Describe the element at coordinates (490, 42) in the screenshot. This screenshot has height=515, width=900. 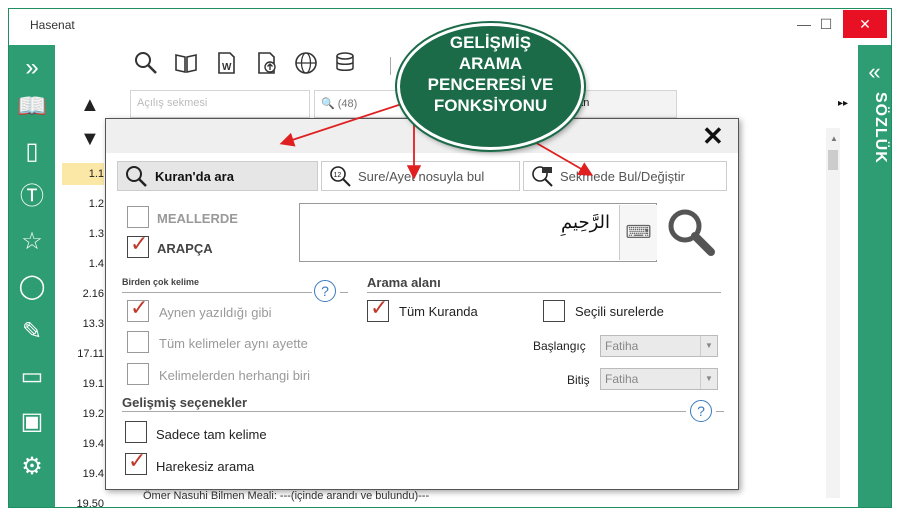
I see `callout-line: GELİŞMİŞ` at that location.